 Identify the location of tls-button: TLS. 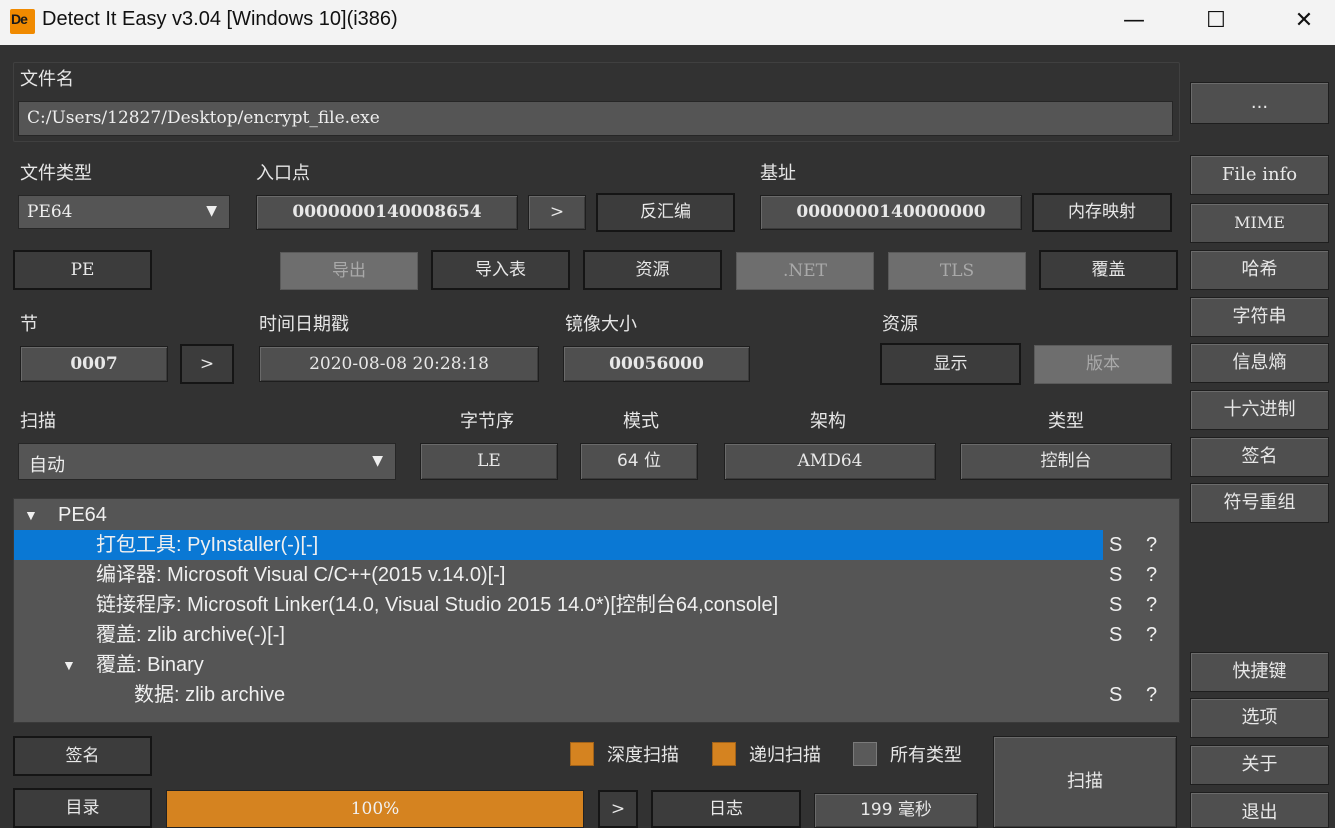
(957, 271).